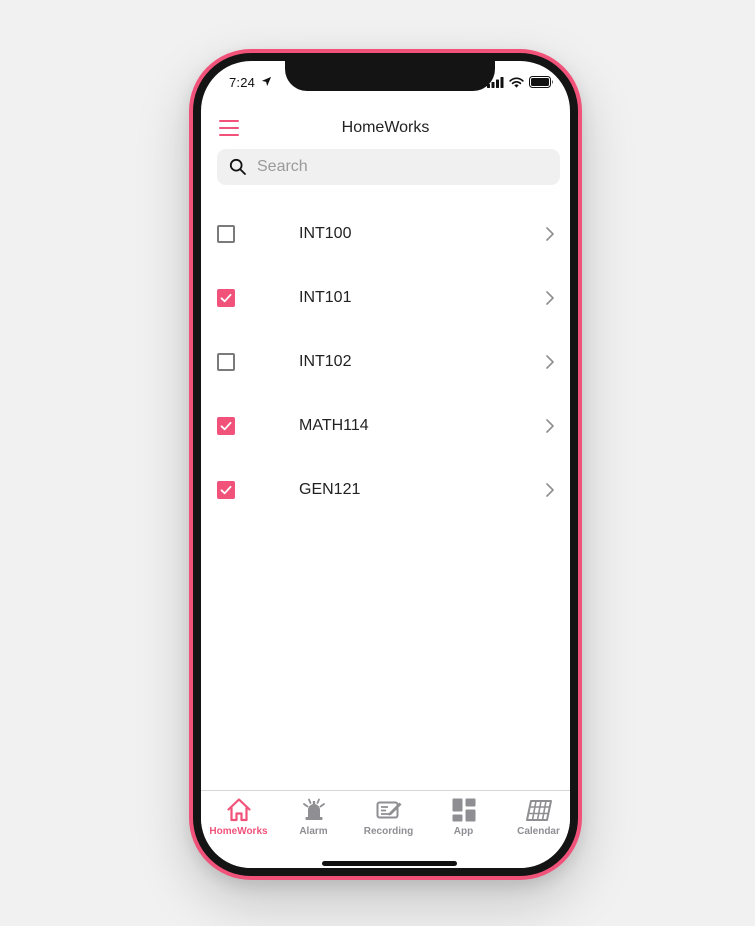  Describe the element at coordinates (385, 234) in the screenshot. I see `homework-item-int100: INT100` at that location.